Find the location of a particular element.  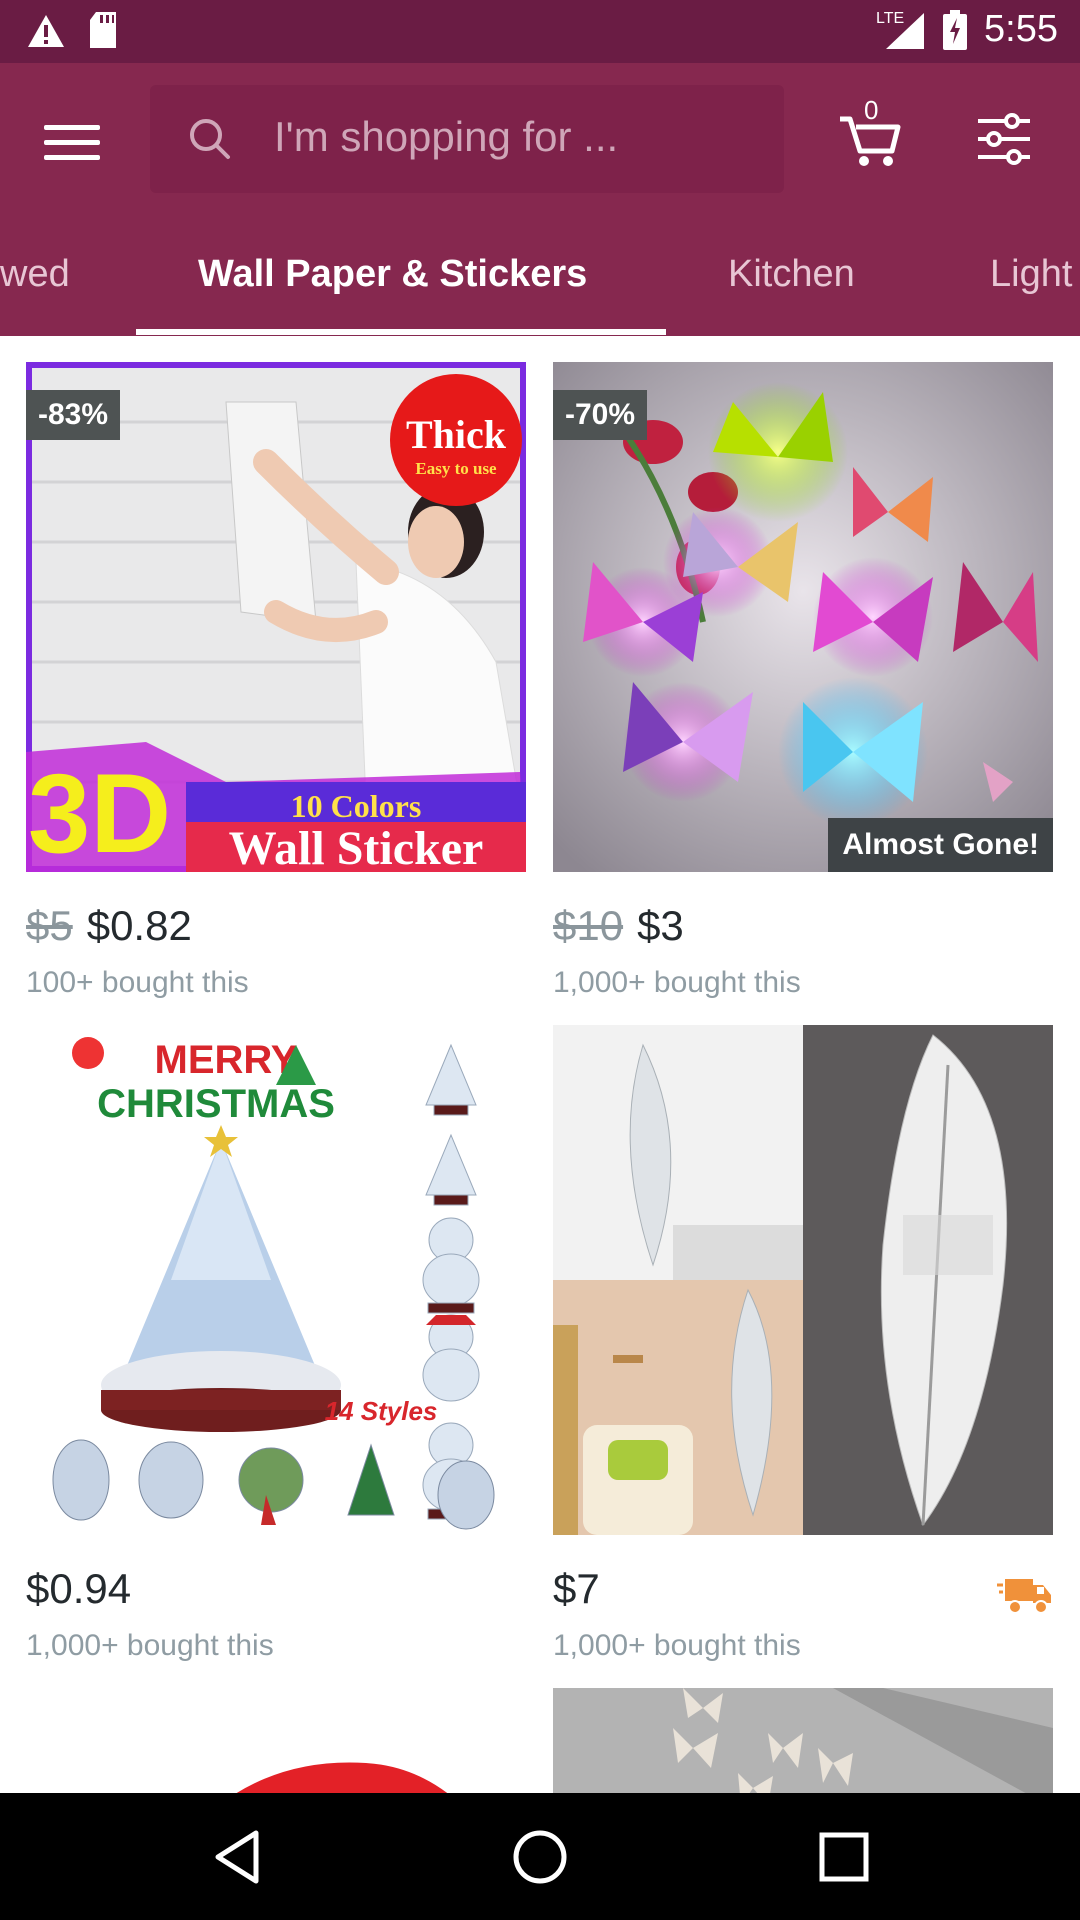

tab-light: Light is located at coordinates (1031, 274).